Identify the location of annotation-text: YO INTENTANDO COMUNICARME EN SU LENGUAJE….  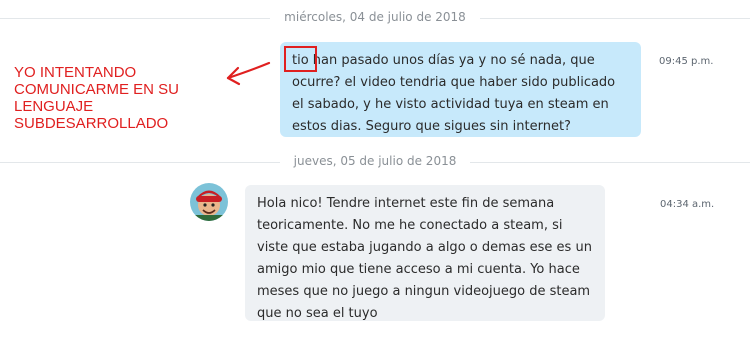
(97, 98).